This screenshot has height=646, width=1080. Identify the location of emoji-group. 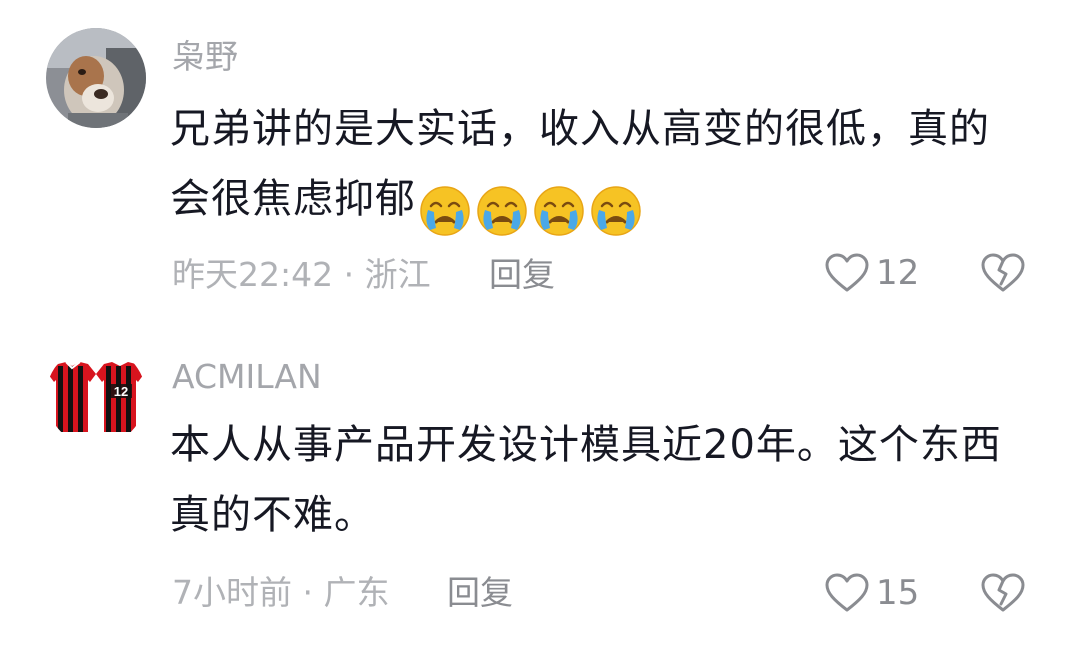
(532, 209).